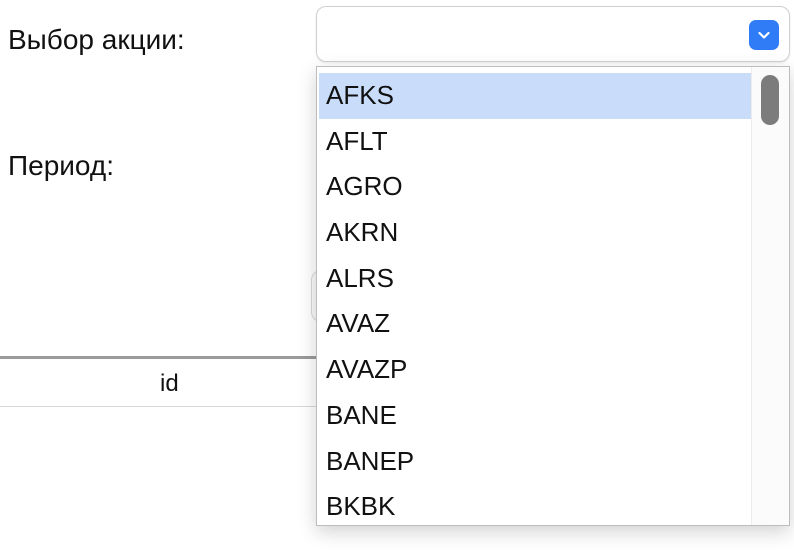 The width and height of the screenshot is (794, 554). What do you see at coordinates (535, 142) in the screenshot?
I see `dropdown-item: AFLT` at bounding box center [535, 142].